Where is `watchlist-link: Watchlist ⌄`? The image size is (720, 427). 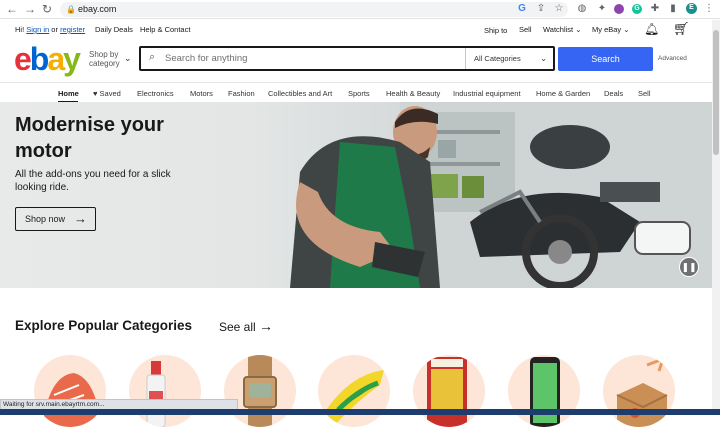
watchlist-link: Watchlist ⌄ is located at coordinates (562, 29).